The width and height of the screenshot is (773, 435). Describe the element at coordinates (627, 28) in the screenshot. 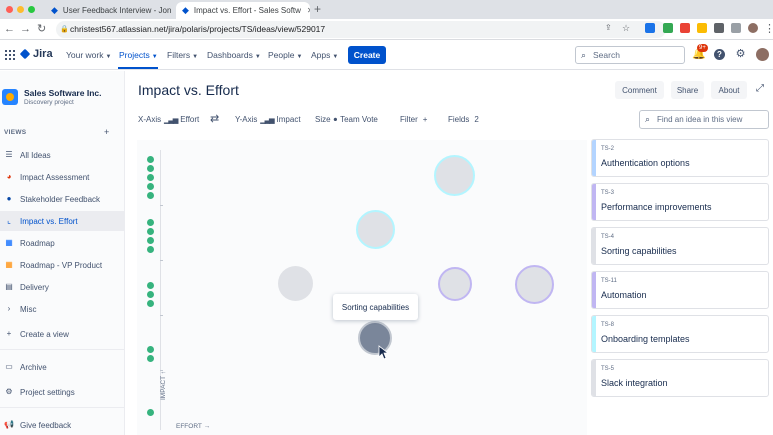

I see `bookmark-star-icon: ☆` at that location.